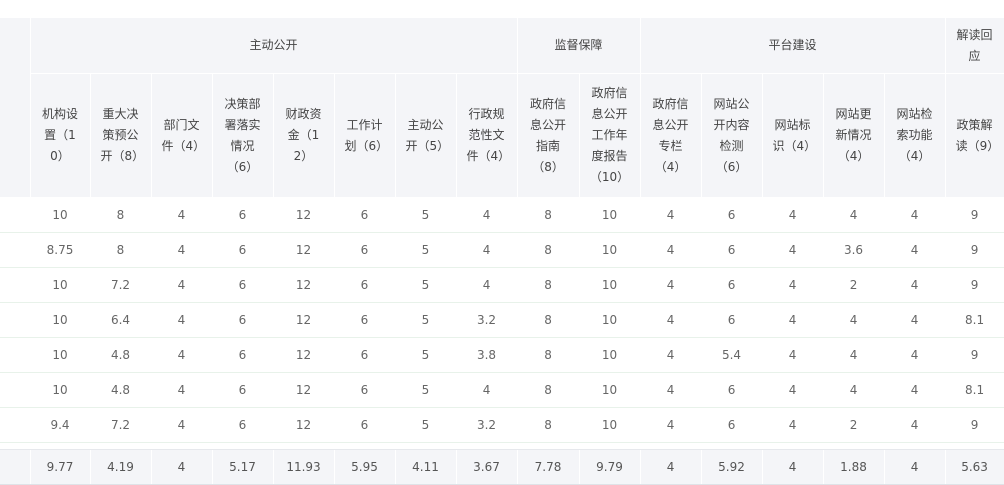 The height and width of the screenshot is (485, 1004). I want to click on score-cell: 5.4, so click(732, 355).